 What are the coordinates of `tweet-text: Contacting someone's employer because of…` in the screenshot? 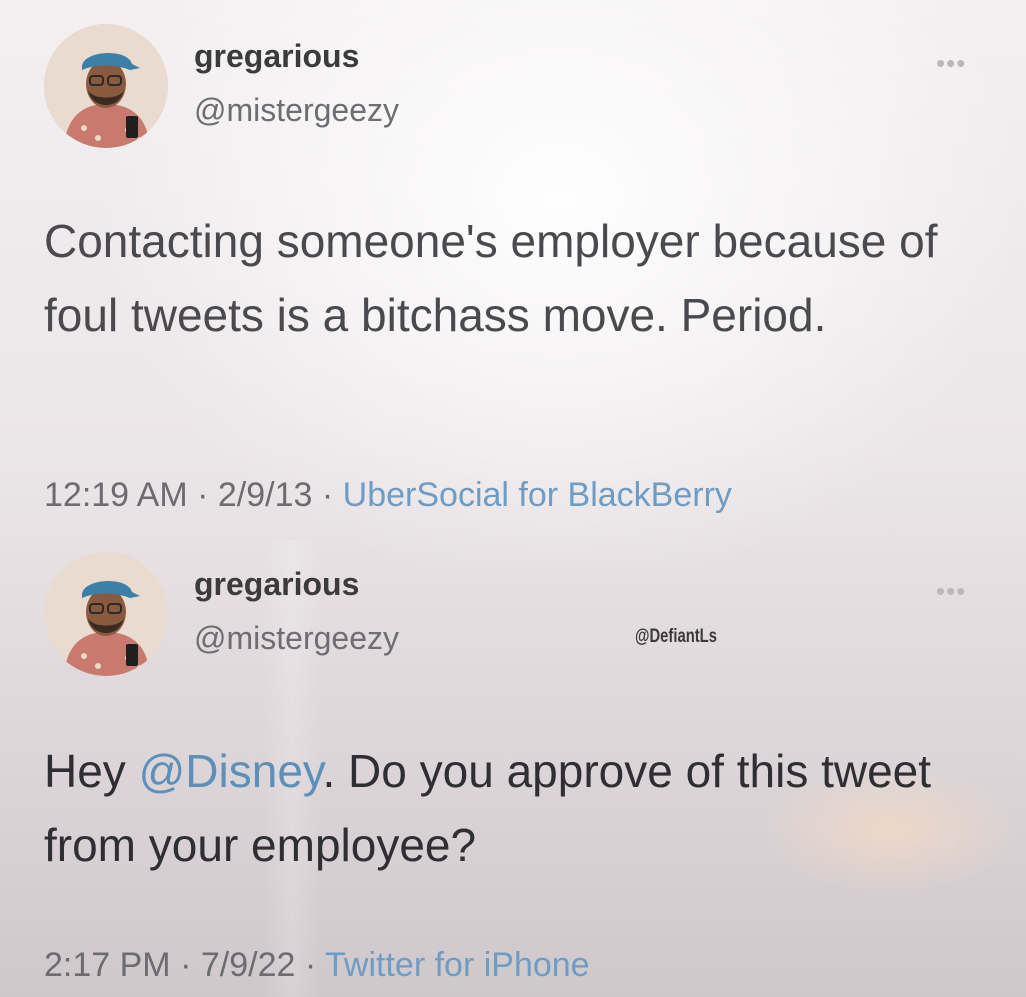 It's located at (504, 278).